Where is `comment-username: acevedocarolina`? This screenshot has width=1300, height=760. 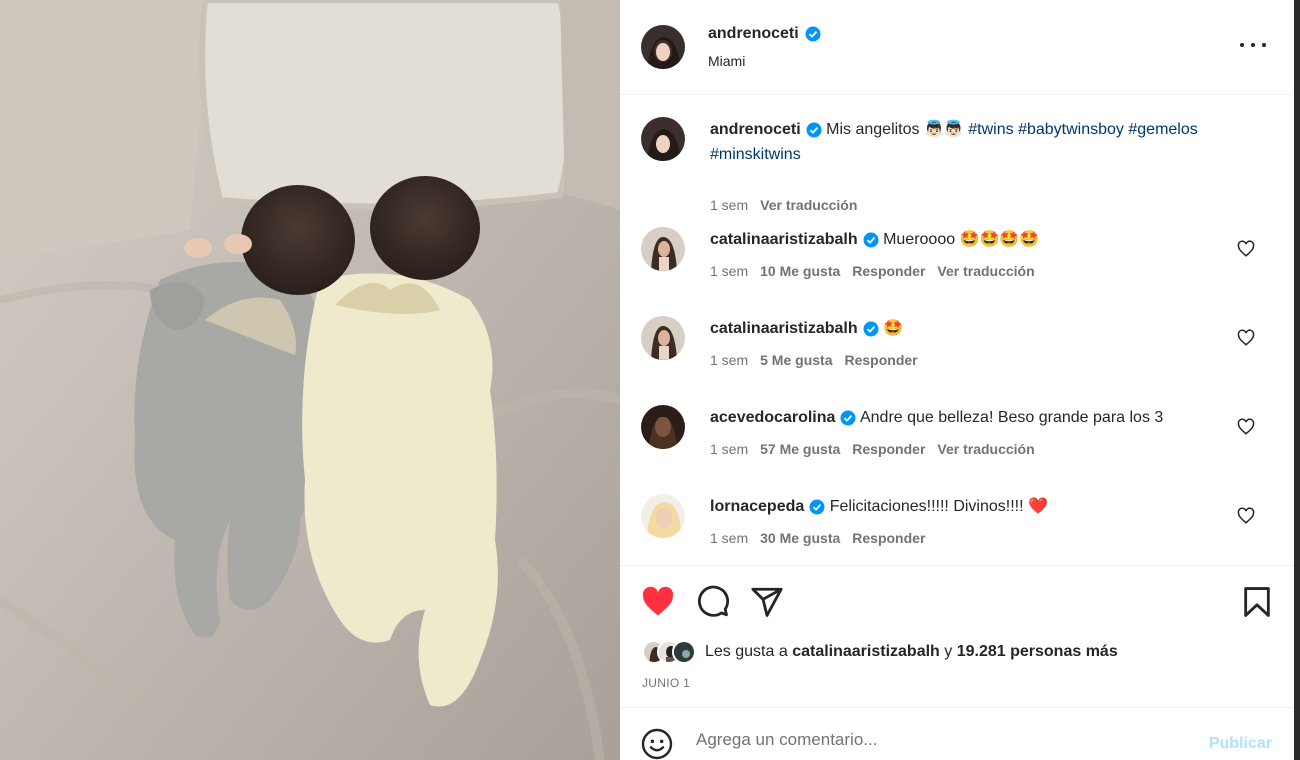
comment-username: acevedocarolina is located at coordinates (783, 417).